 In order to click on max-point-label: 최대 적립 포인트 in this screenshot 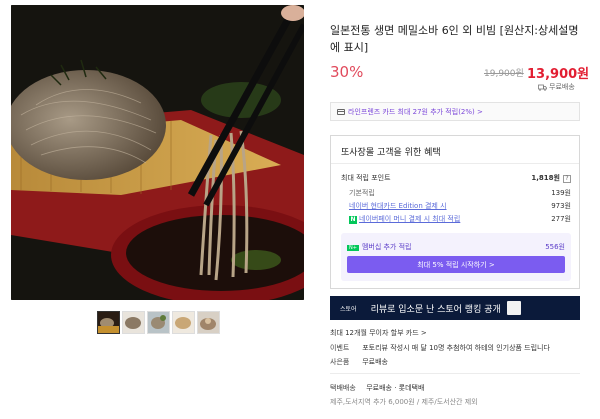, I will do `click(366, 178)`.